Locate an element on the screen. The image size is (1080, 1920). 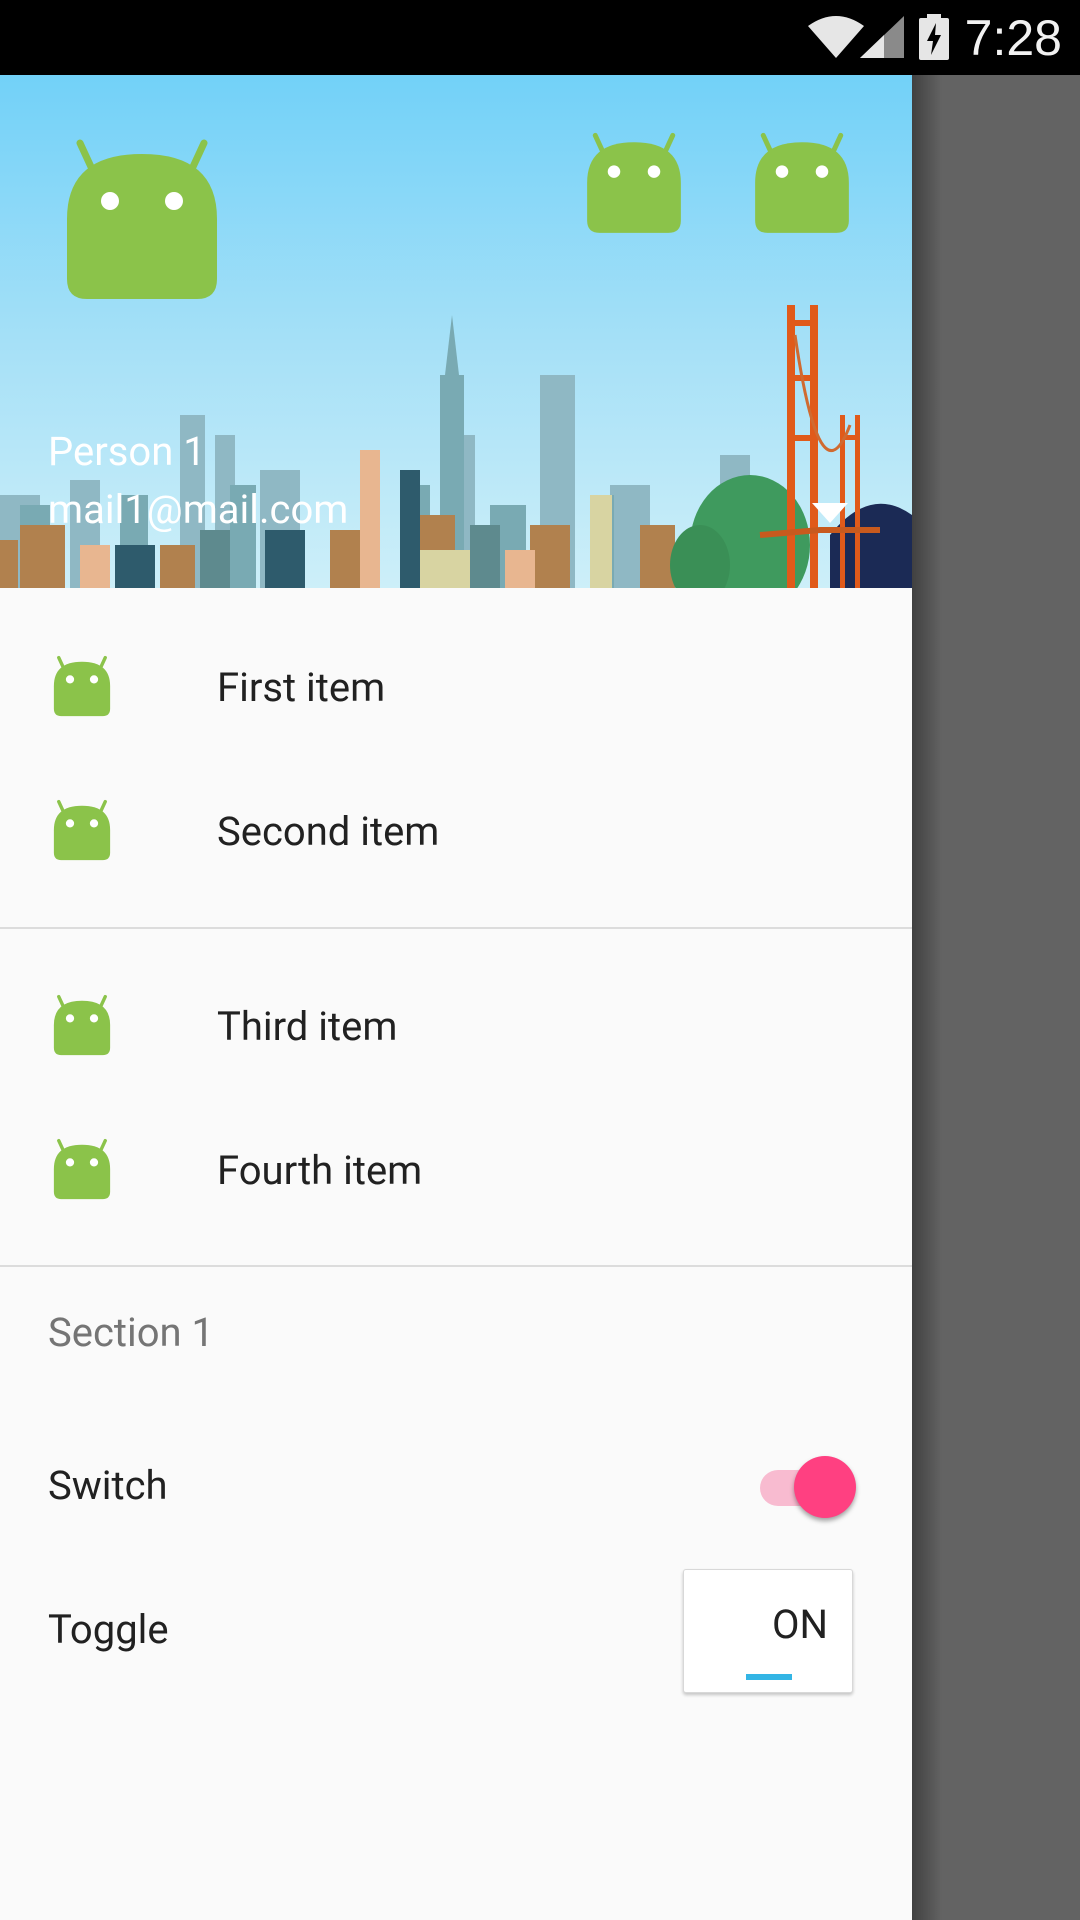
menu-item-fourth: Fourth item is located at coordinates (456, 1171).